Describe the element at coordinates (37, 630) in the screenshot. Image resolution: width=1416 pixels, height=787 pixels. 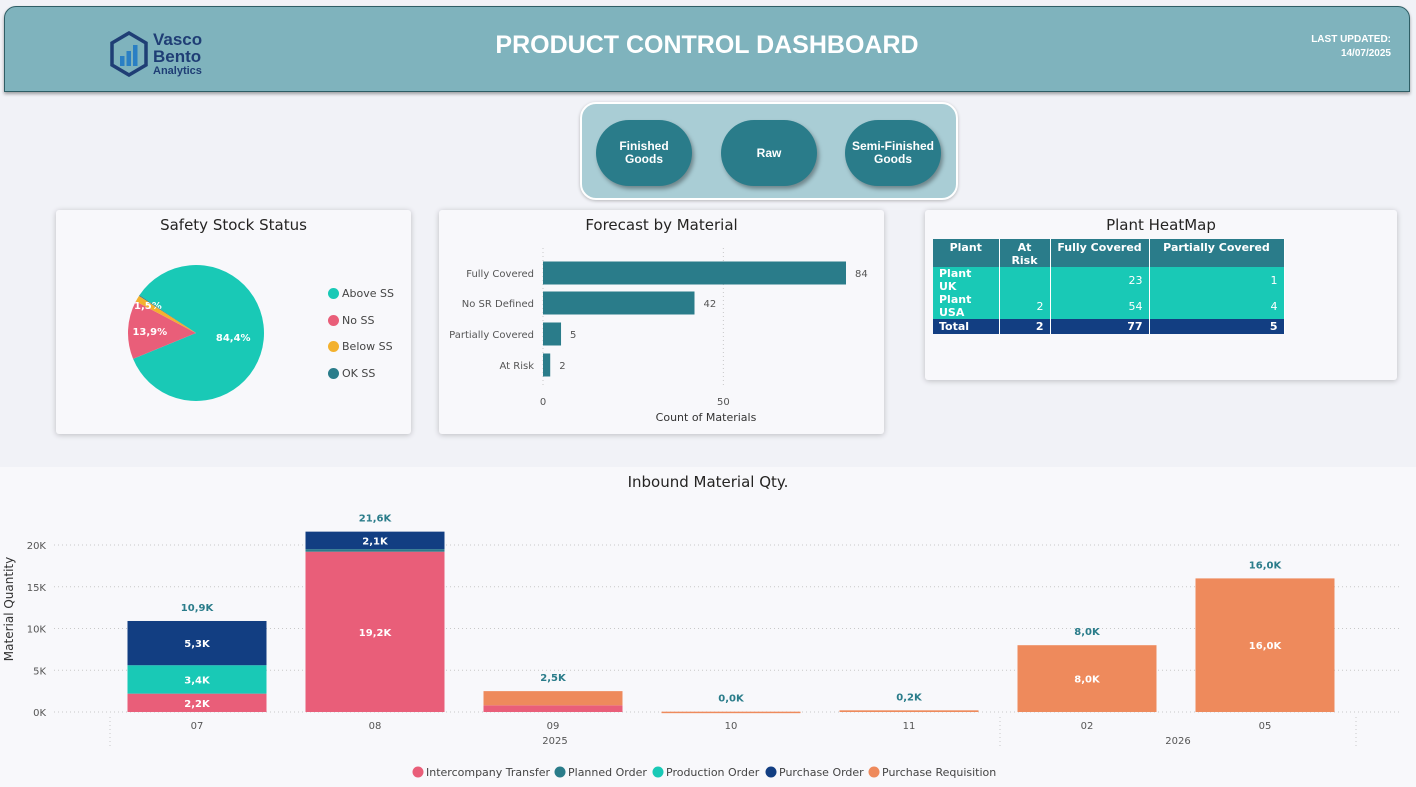
I see `y-tick-label-10k: 10K` at that location.